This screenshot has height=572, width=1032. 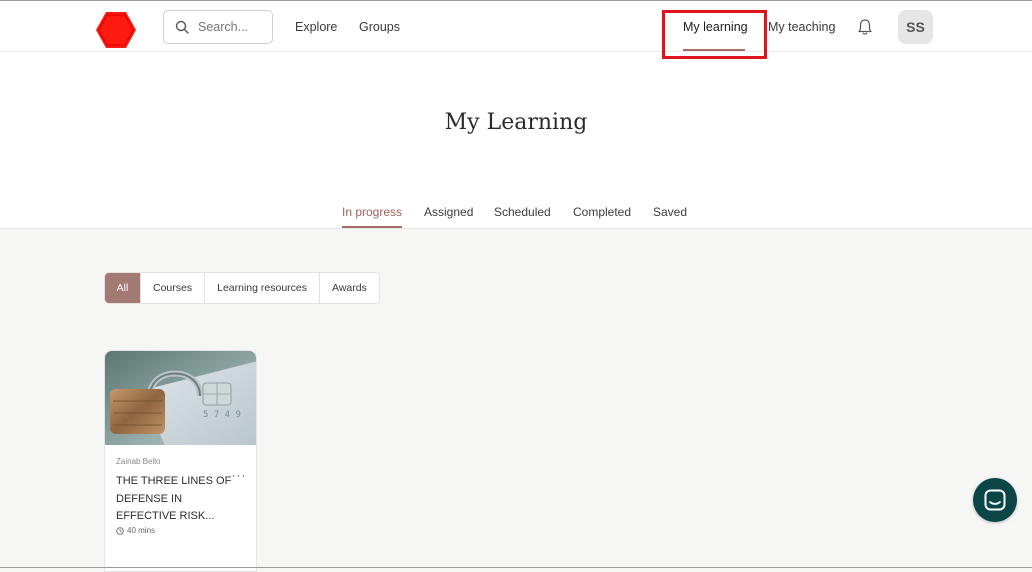 I want to click on filter-courses: Courses, so click(x=173, y=288).